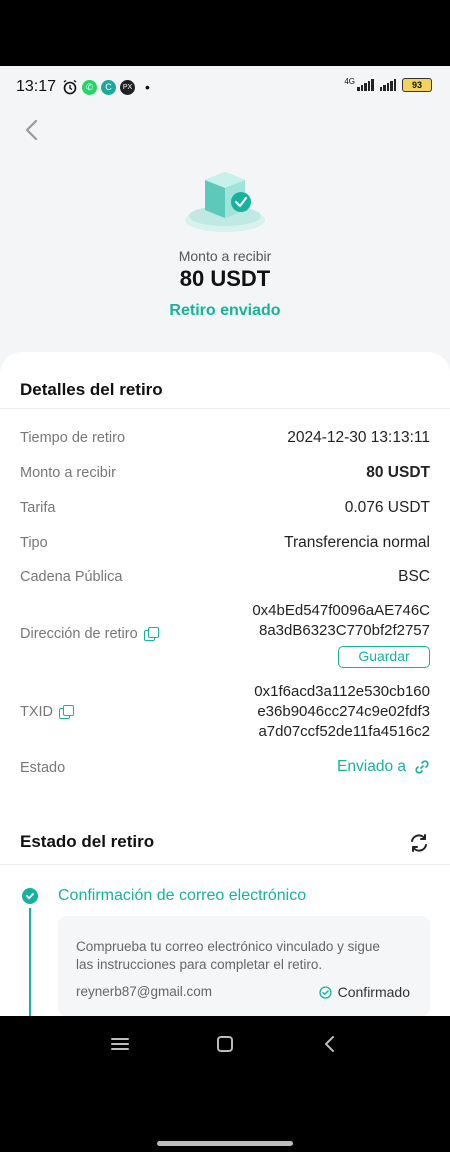 This screenshot has width=450, height=1152. I want to click on signal-2-icon, so click(387, 85).